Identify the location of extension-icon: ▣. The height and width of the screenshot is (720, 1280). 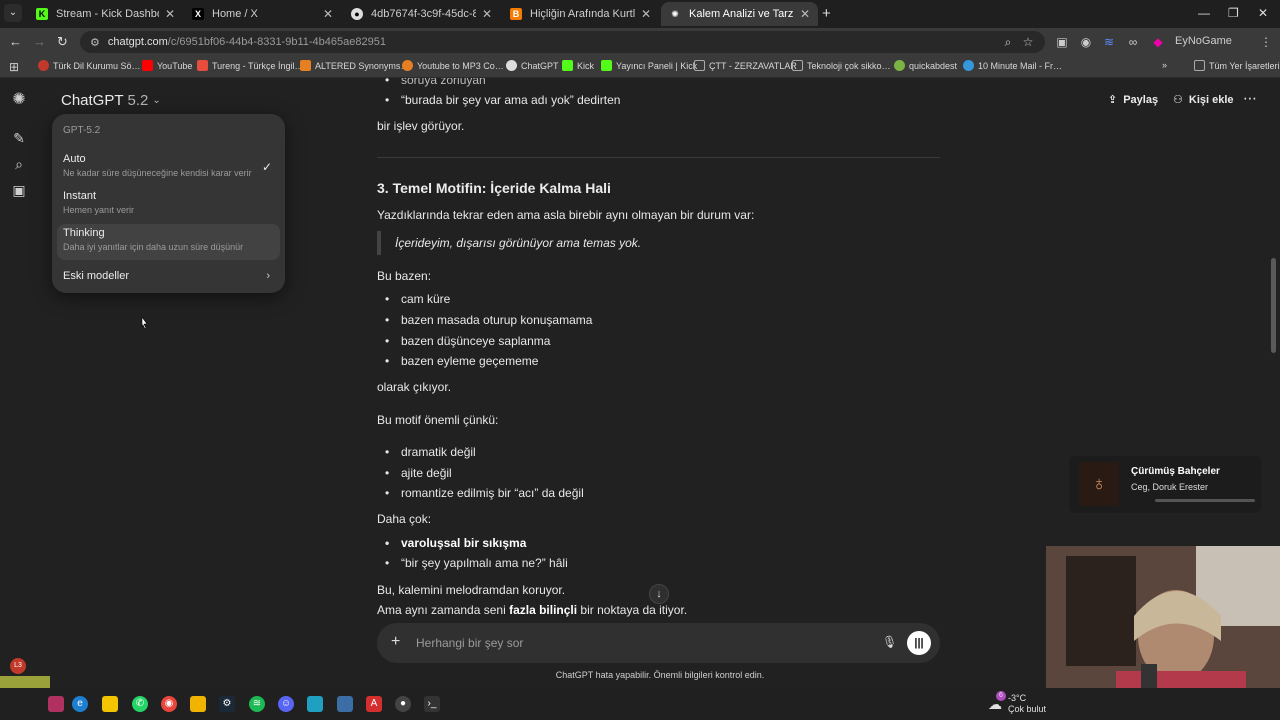
(1062, 42).